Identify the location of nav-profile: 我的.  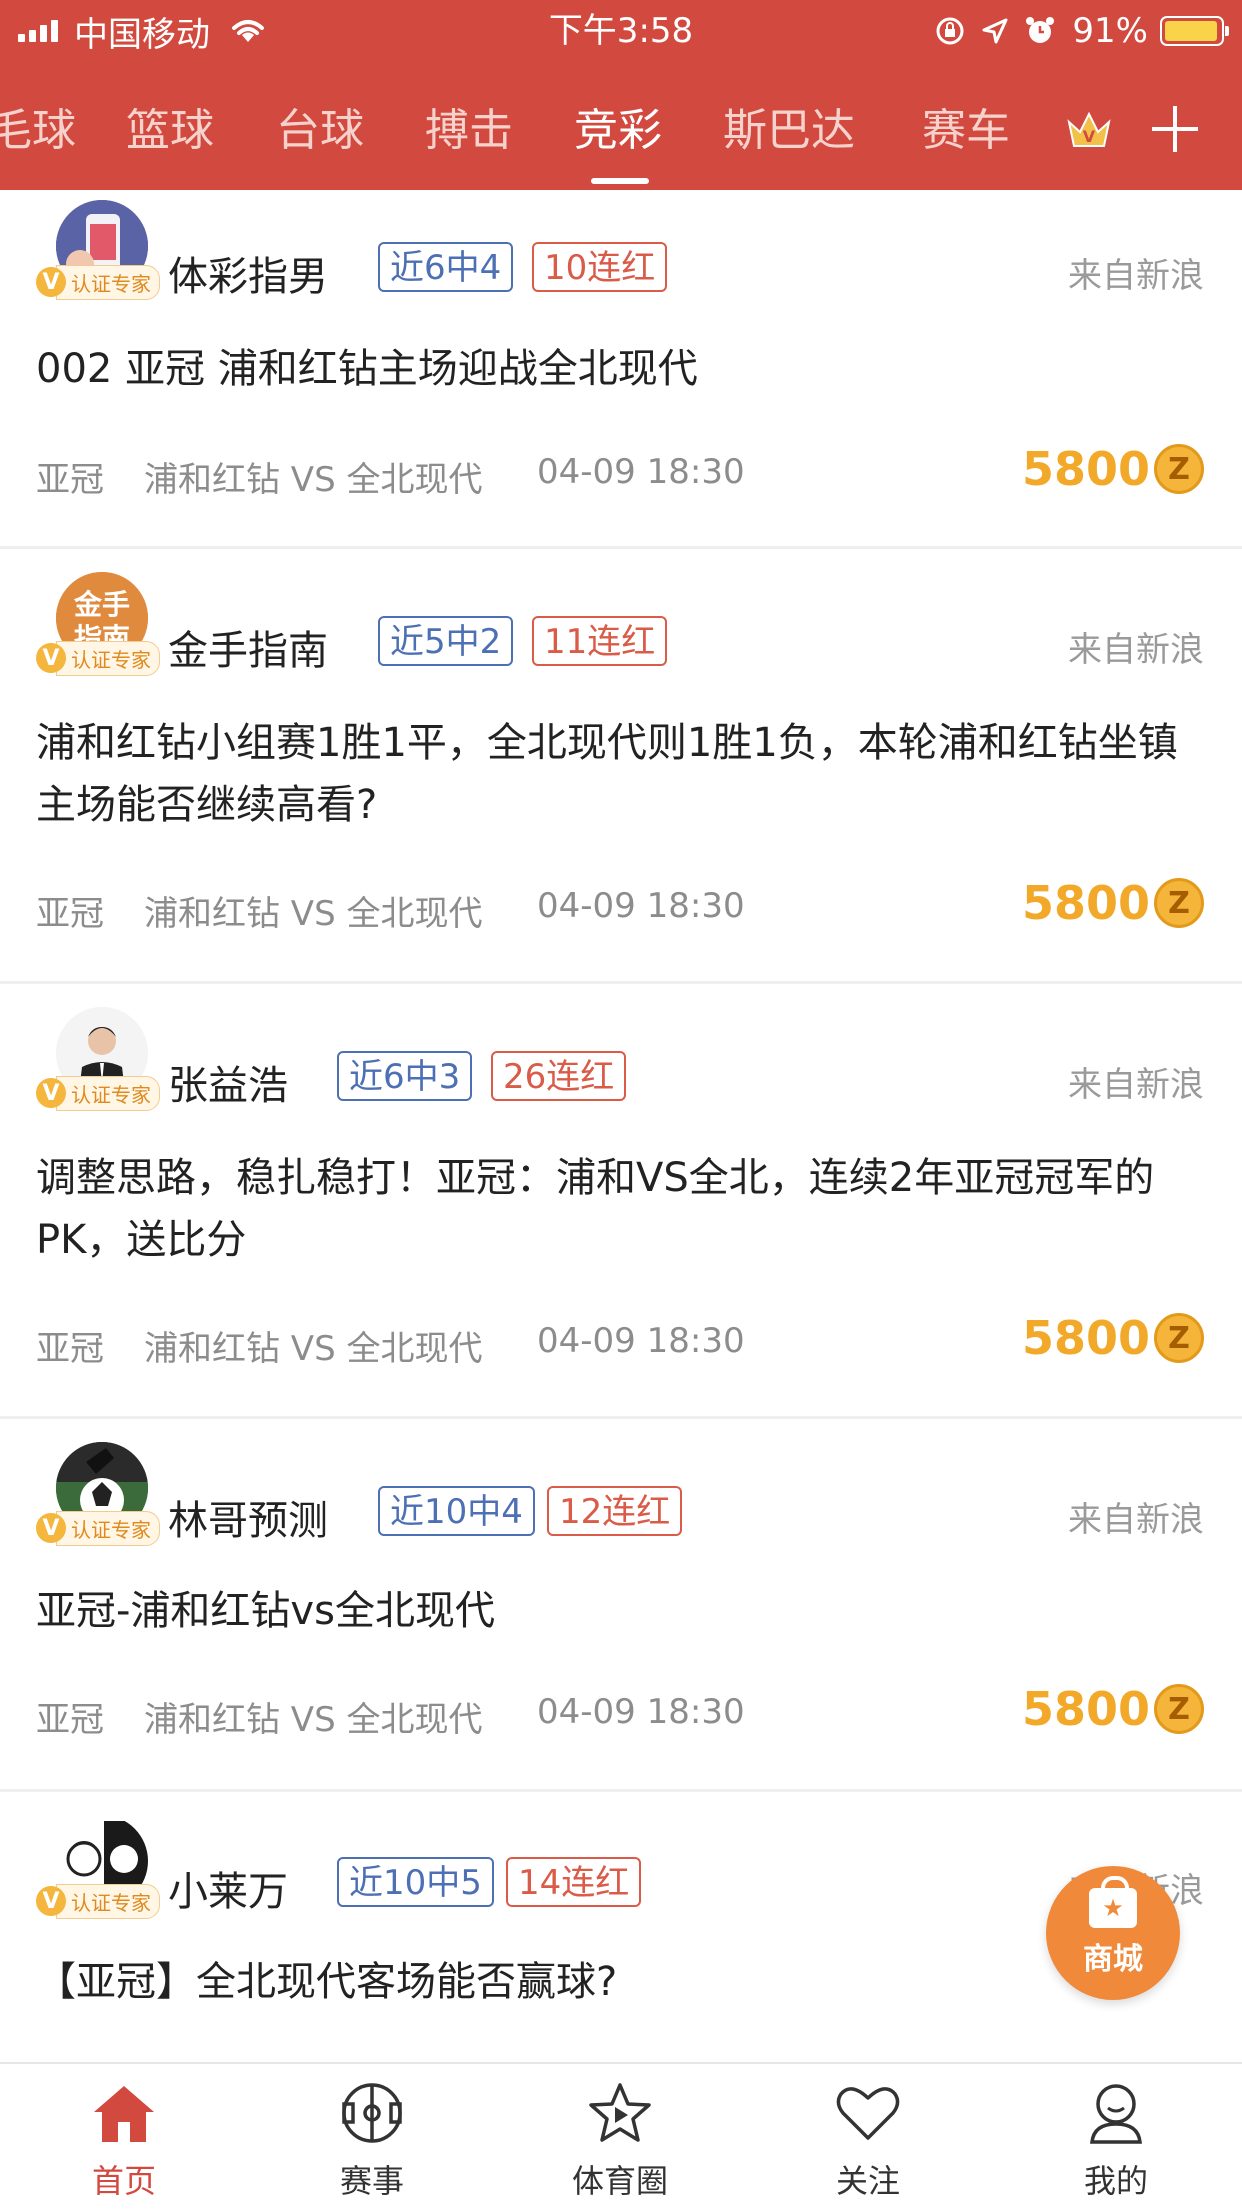
(1116, 2142).